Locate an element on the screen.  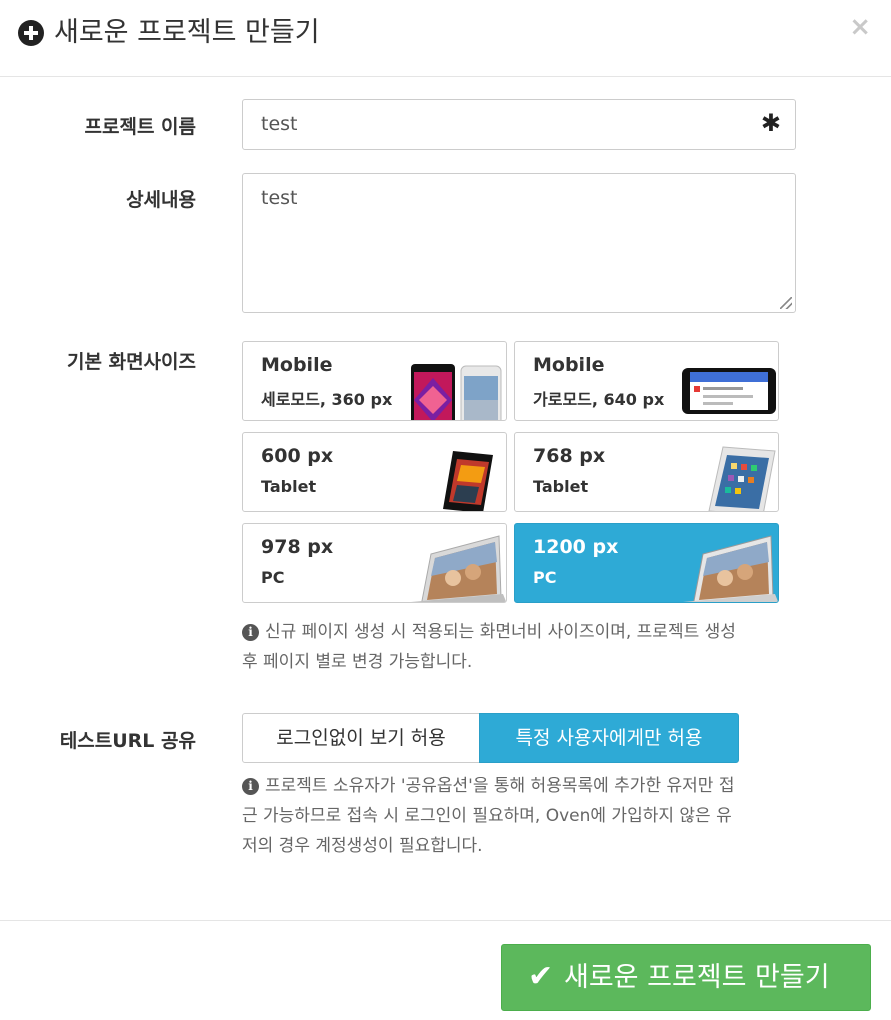
required-asterisk-icon: ✱ is located at coordinates (770, 123).